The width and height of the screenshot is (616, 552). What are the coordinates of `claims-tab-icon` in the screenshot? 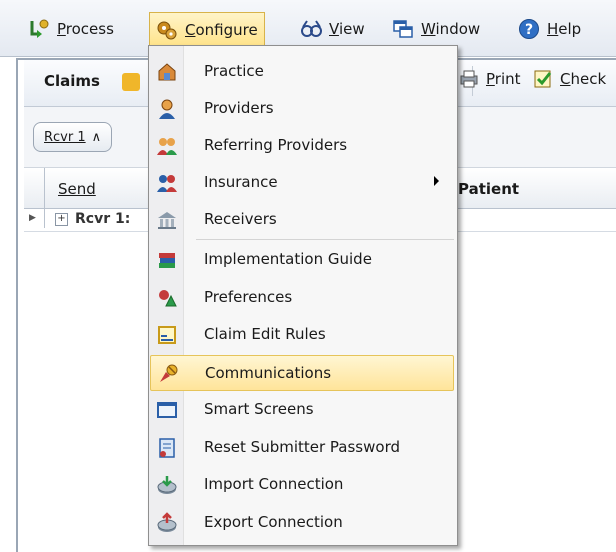 It's located at (131, 82).